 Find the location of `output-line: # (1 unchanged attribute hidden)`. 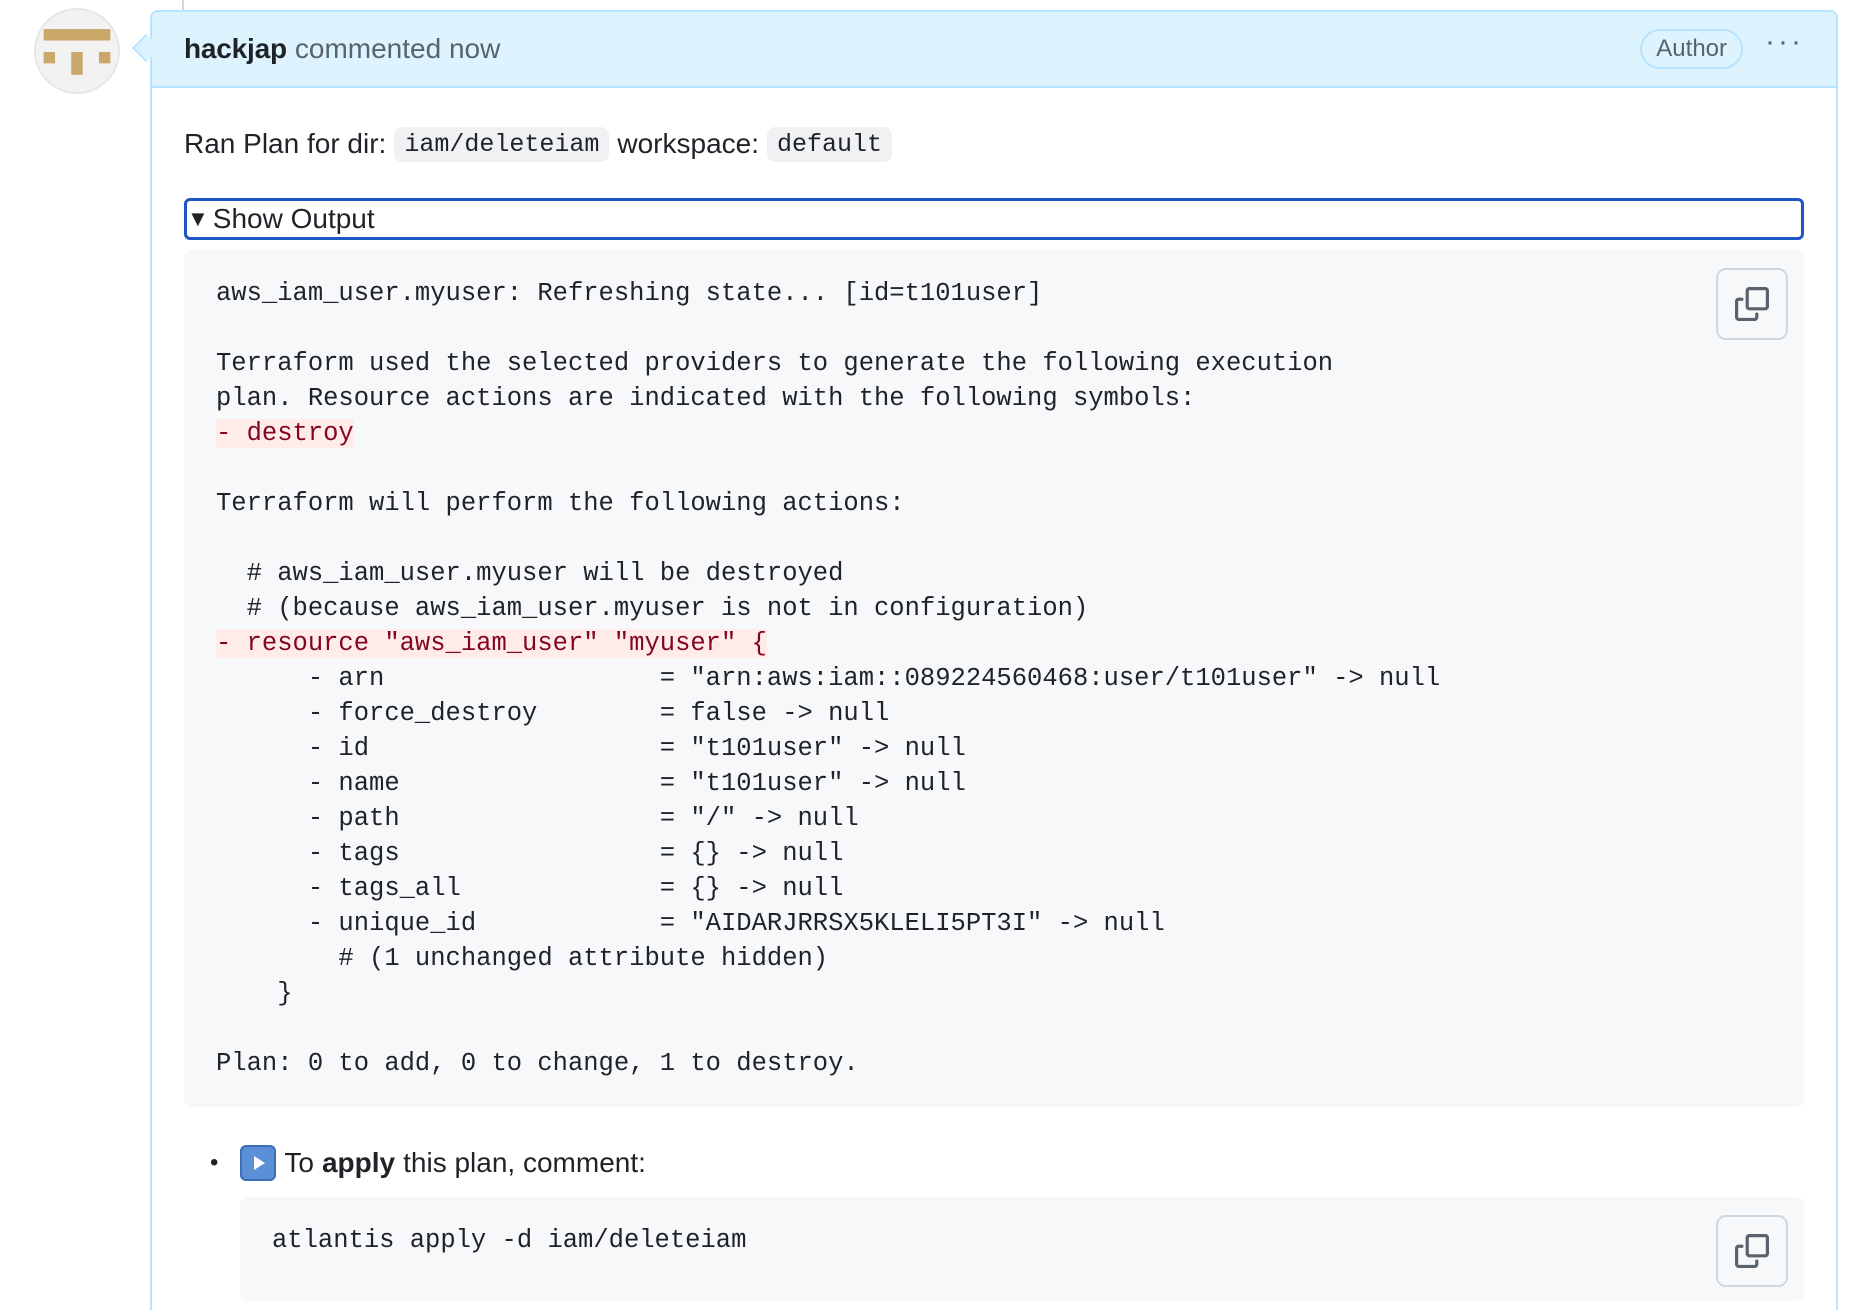

output-line: # (1 unchanged attribute hidden) is located at coordinates (522, 958).